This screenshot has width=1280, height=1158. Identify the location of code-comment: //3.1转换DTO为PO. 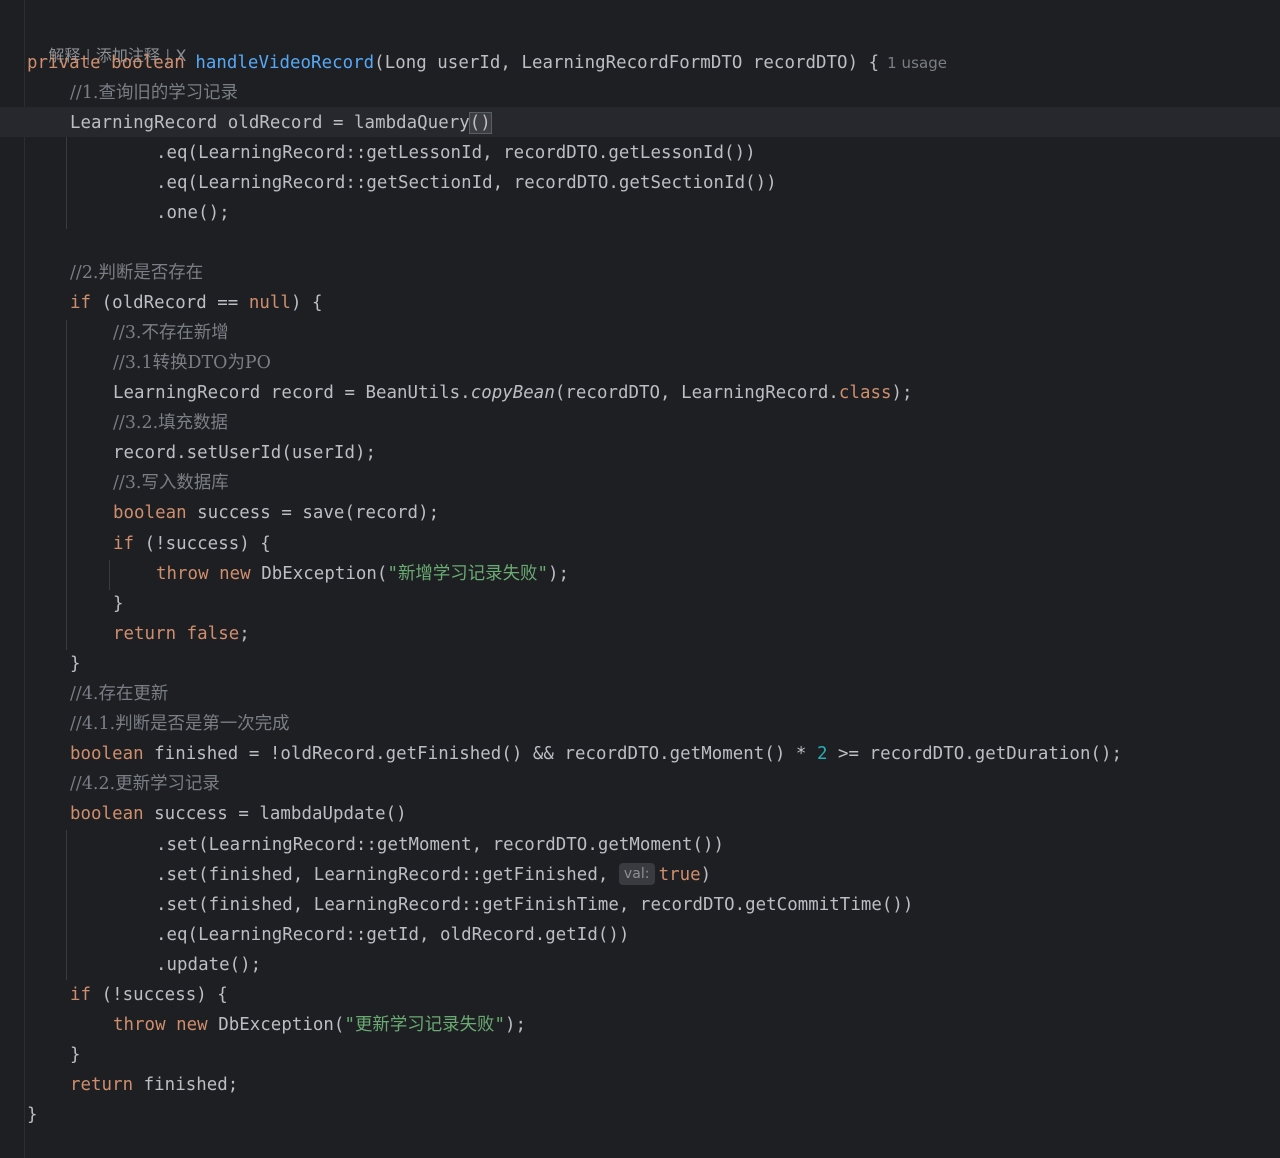
(192, 363).